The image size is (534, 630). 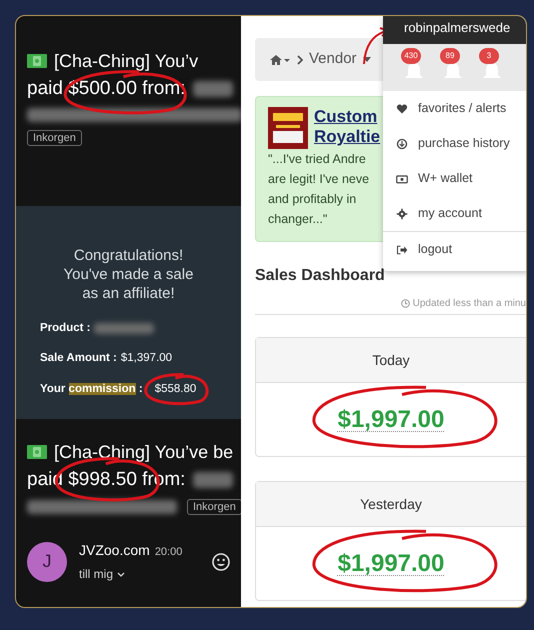 I want to click on clock-icon, so click(x=405, y=303).